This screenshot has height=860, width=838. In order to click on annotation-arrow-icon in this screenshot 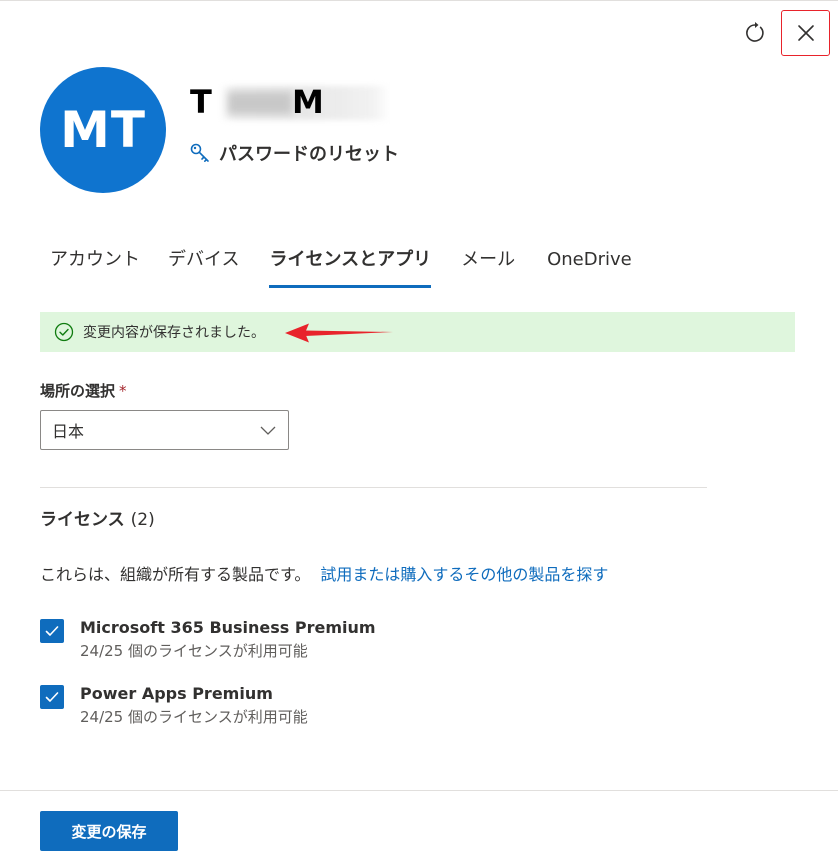, I will do `click(339, 333)`.